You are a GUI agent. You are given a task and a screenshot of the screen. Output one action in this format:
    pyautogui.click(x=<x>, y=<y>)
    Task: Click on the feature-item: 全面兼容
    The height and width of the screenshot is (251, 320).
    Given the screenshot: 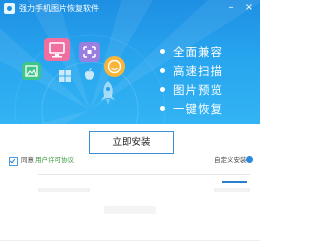 What is the action you would take?
    pyautogui.click(x=191, y=51)
    